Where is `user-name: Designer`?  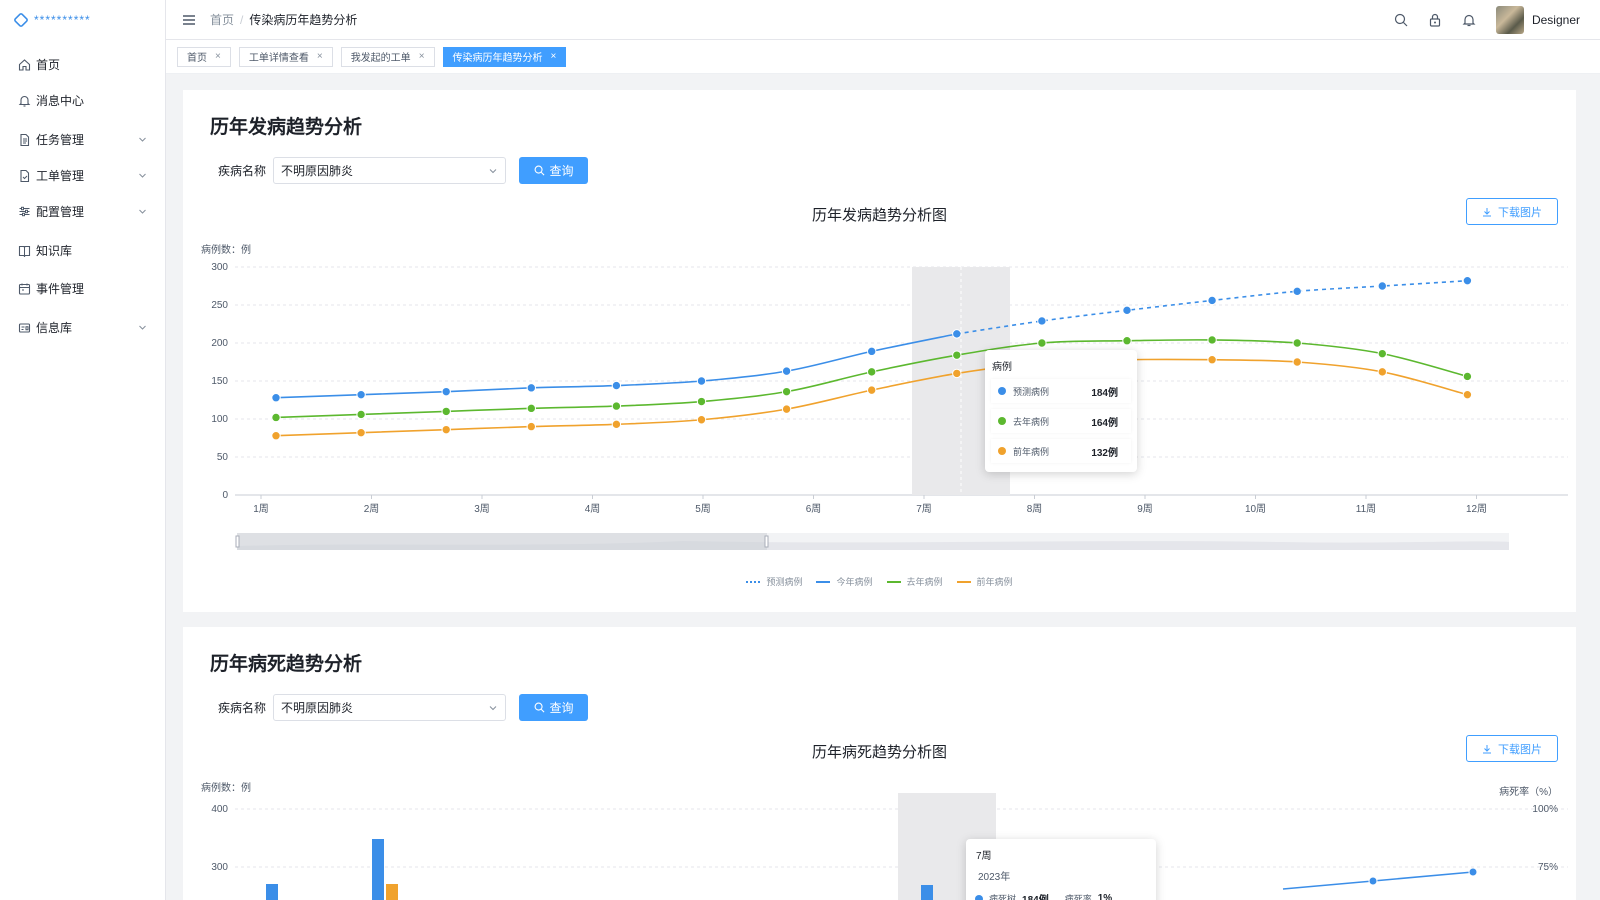
user-name: Designer is located at coordinates (1556, 20).